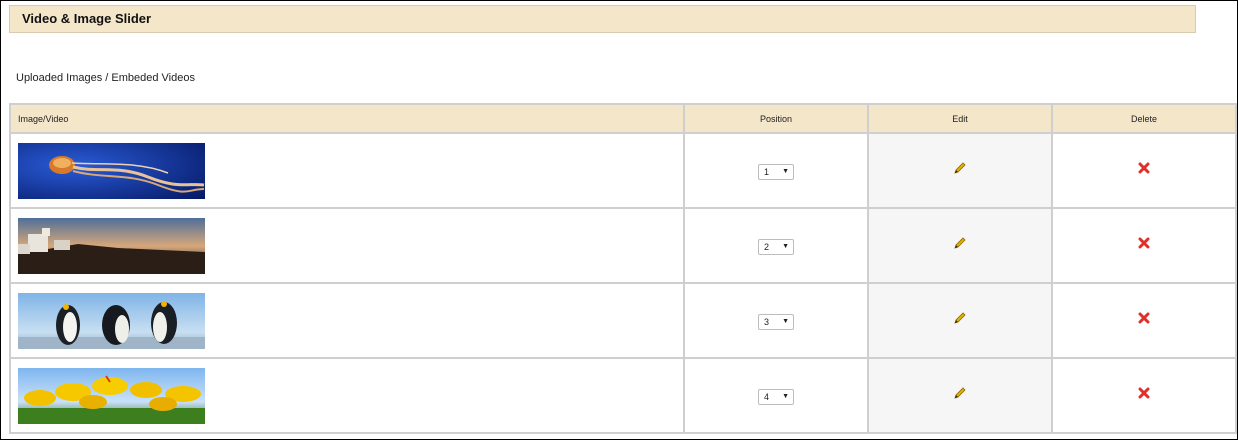 This screenshot has height=440, width=1238. I want to click on panel-header: Video & Image Slider, so click(602, 19).